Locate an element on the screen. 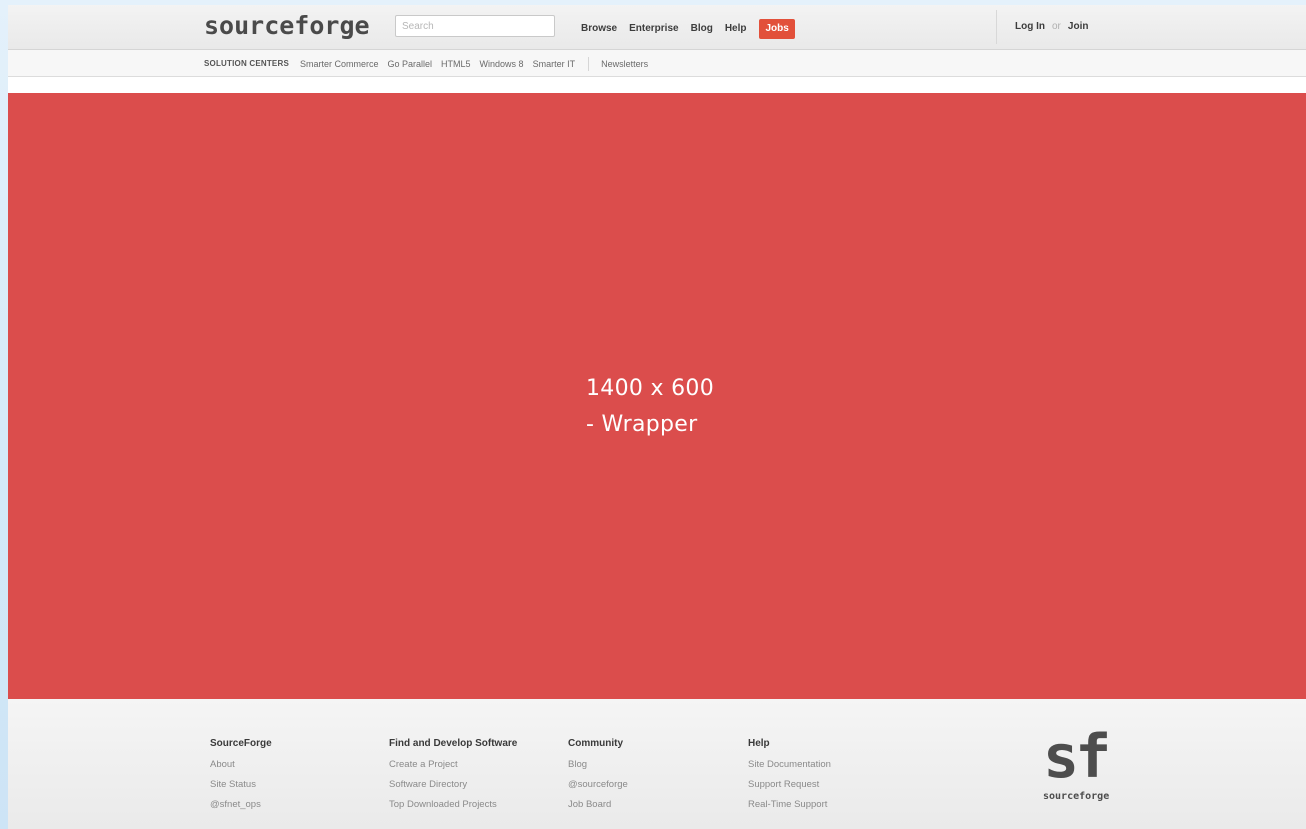  footer-link-site-status: Site Status is located at coordinates (241, 785).